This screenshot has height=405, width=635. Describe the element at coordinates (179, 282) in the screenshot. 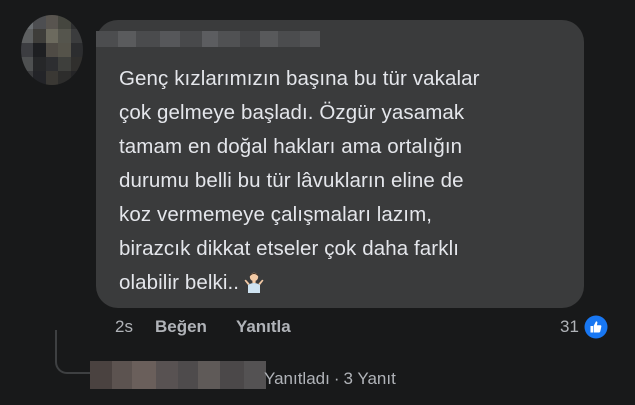

I see `comment-line: olabilir belki..` at that location.